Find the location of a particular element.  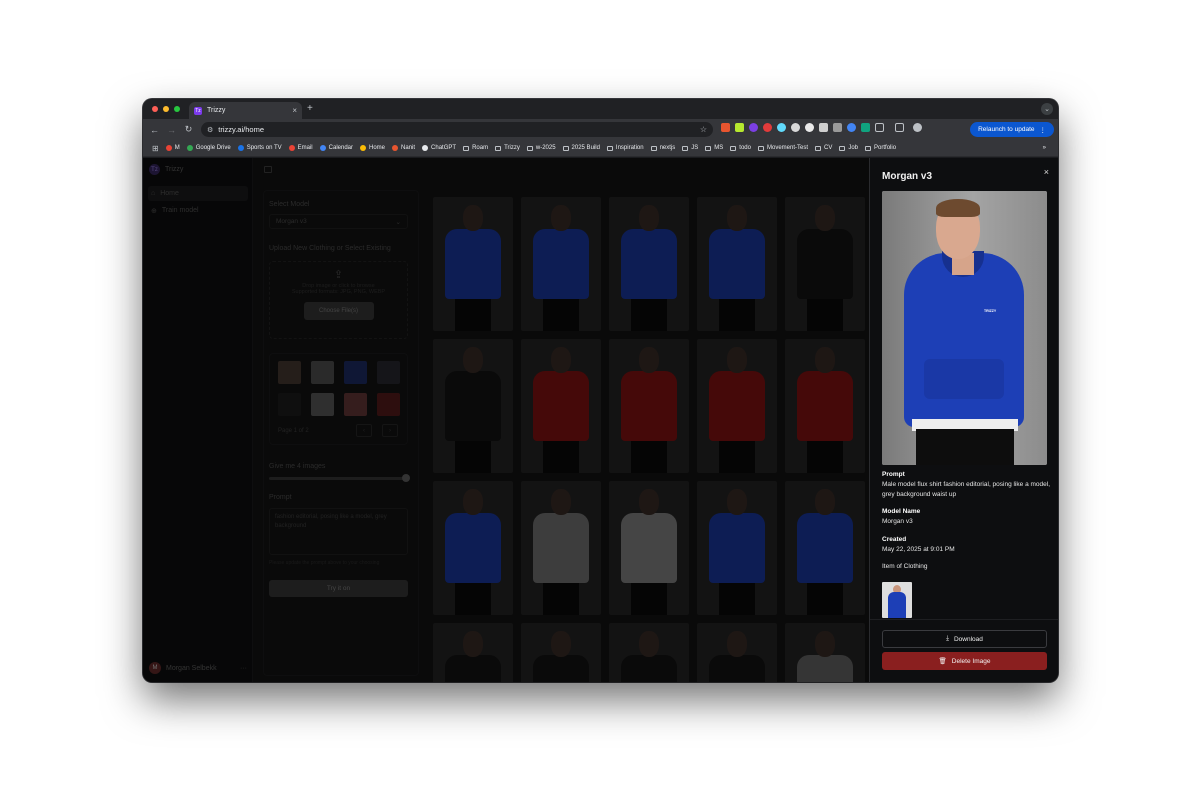

back-icon: ← is located at coordinates (154, 130).